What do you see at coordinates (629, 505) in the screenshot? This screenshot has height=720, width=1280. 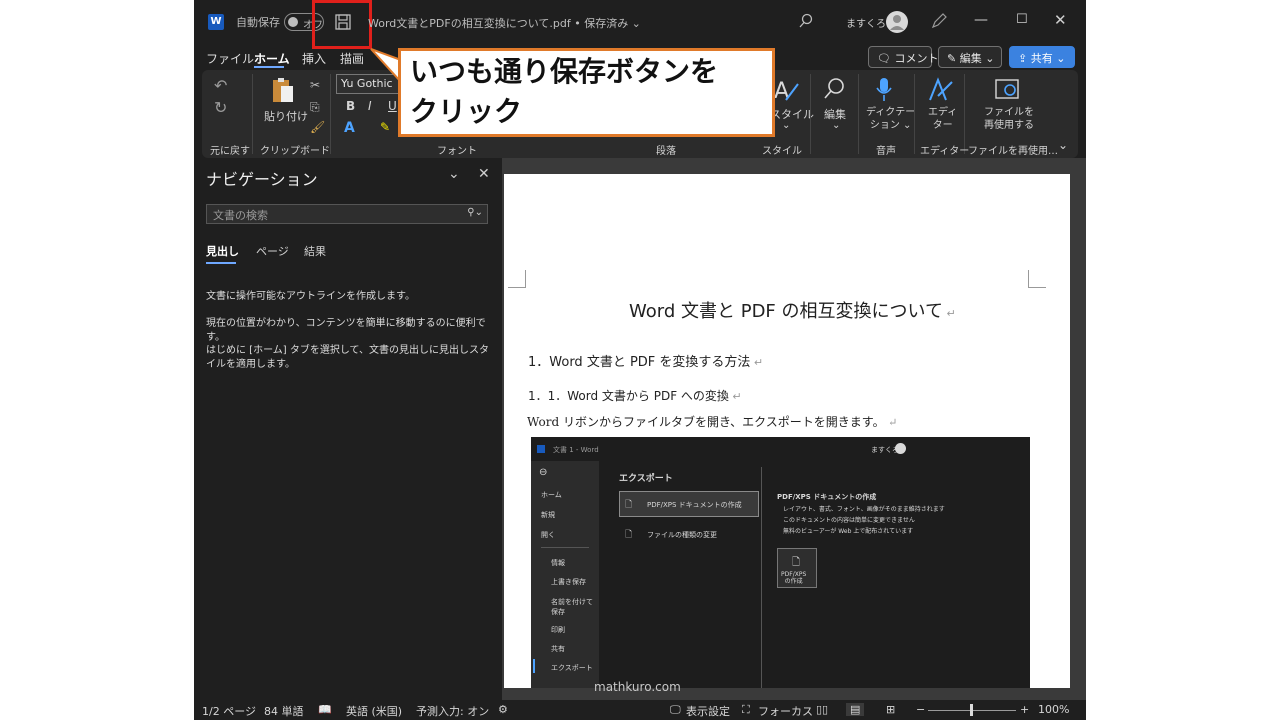 I see `embedded-pdf-icon: 🗋` at bounding box center [629, 505].